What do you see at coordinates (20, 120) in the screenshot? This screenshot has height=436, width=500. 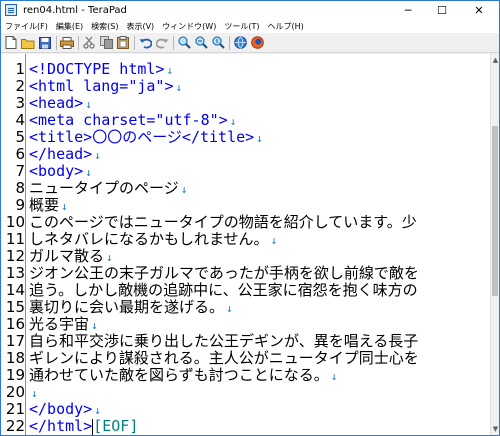 I see `line-number: 4` at bounding box center [20, 120].